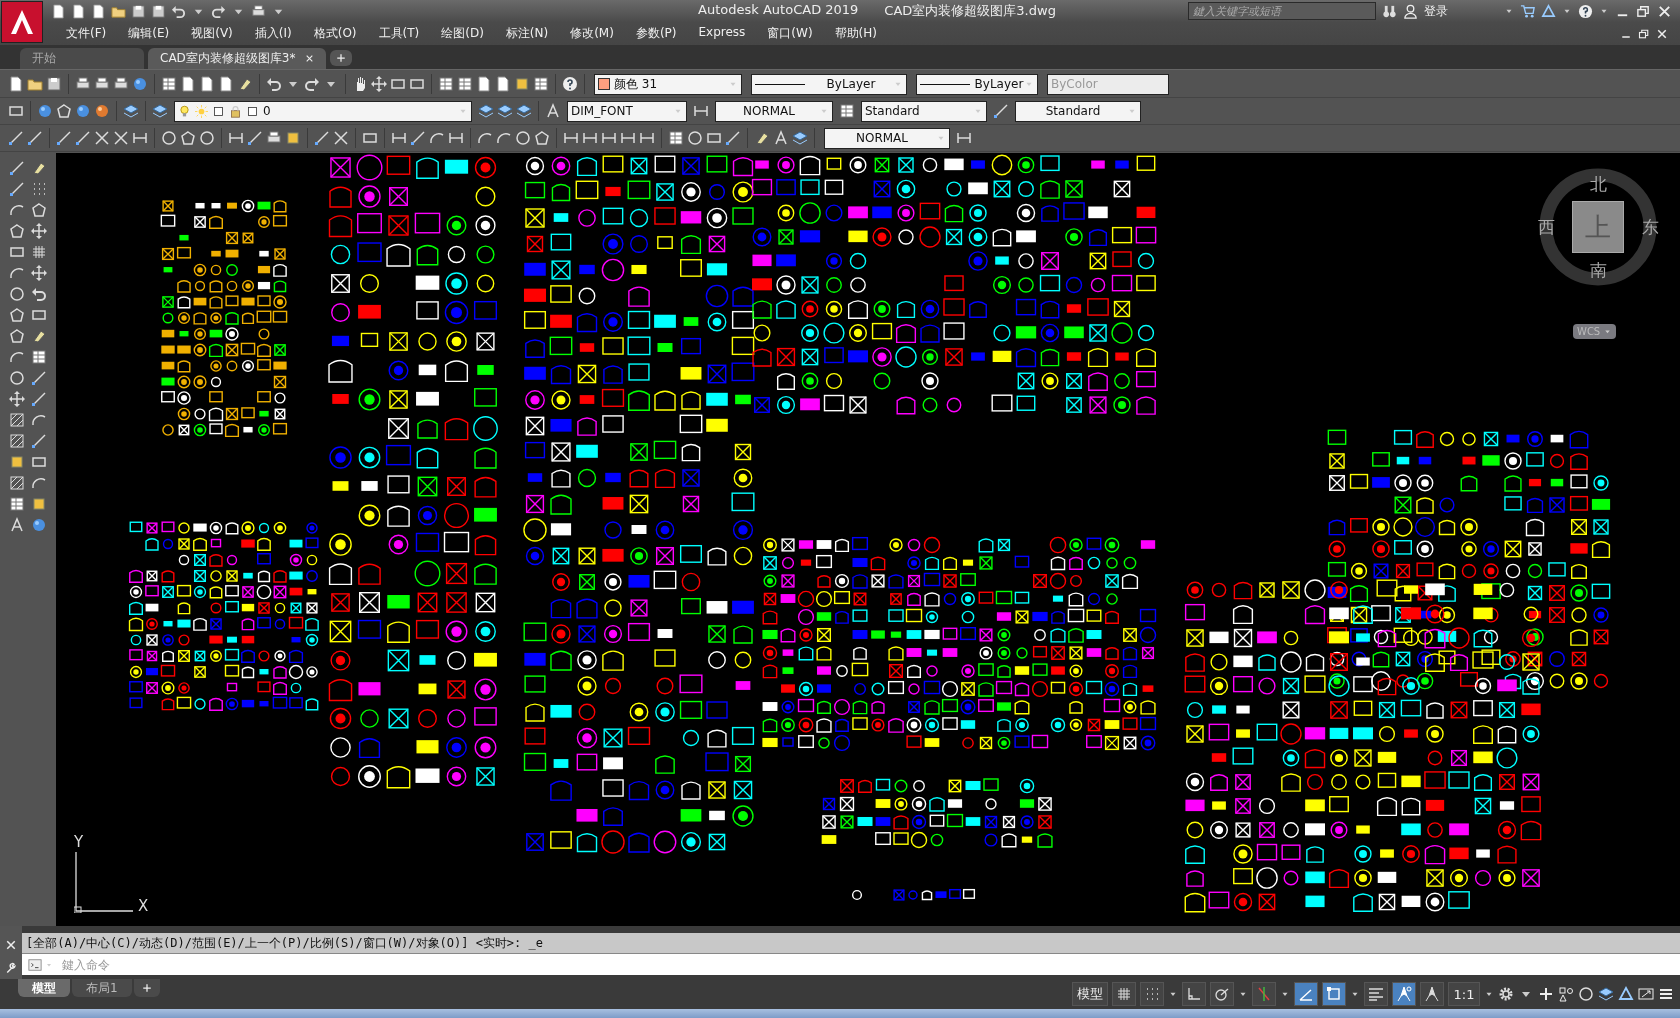 The image size is (1680, 1018). Describe the element at coordinates (1598, 227) in the screenshot. I see `compass-ring` at that location.